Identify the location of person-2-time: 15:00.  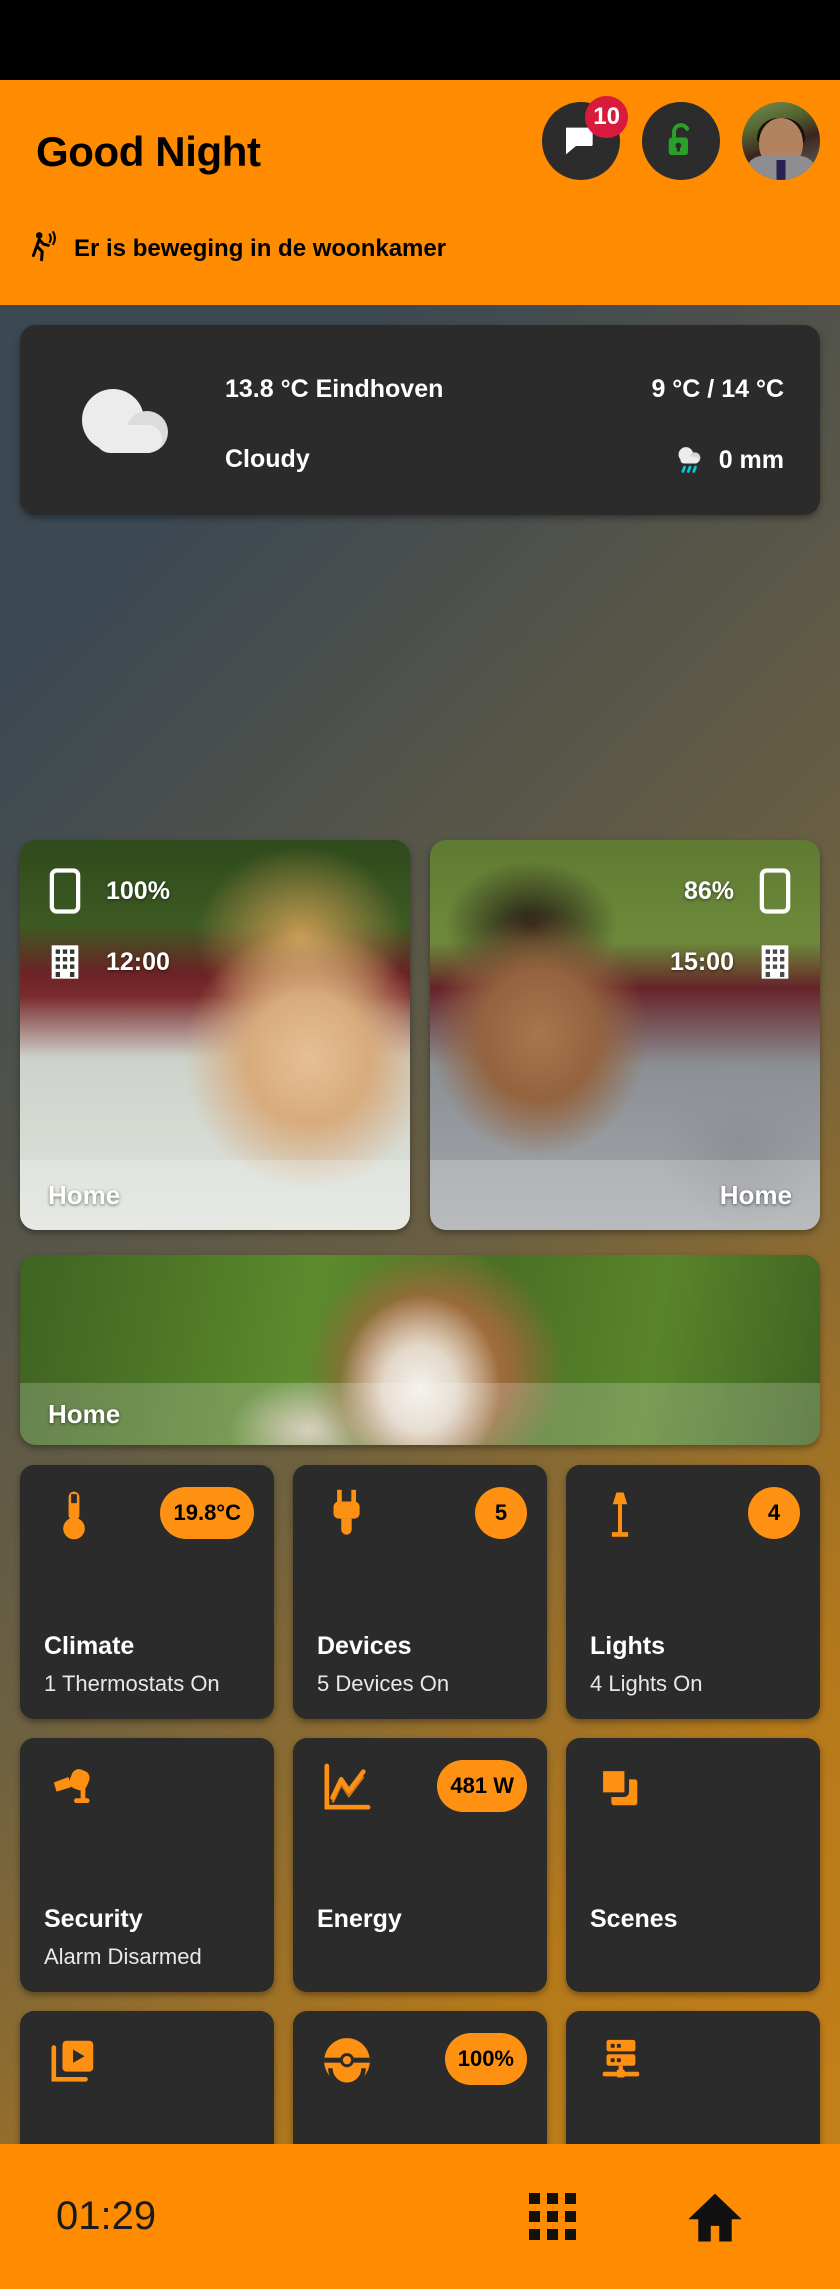
(702, 961).